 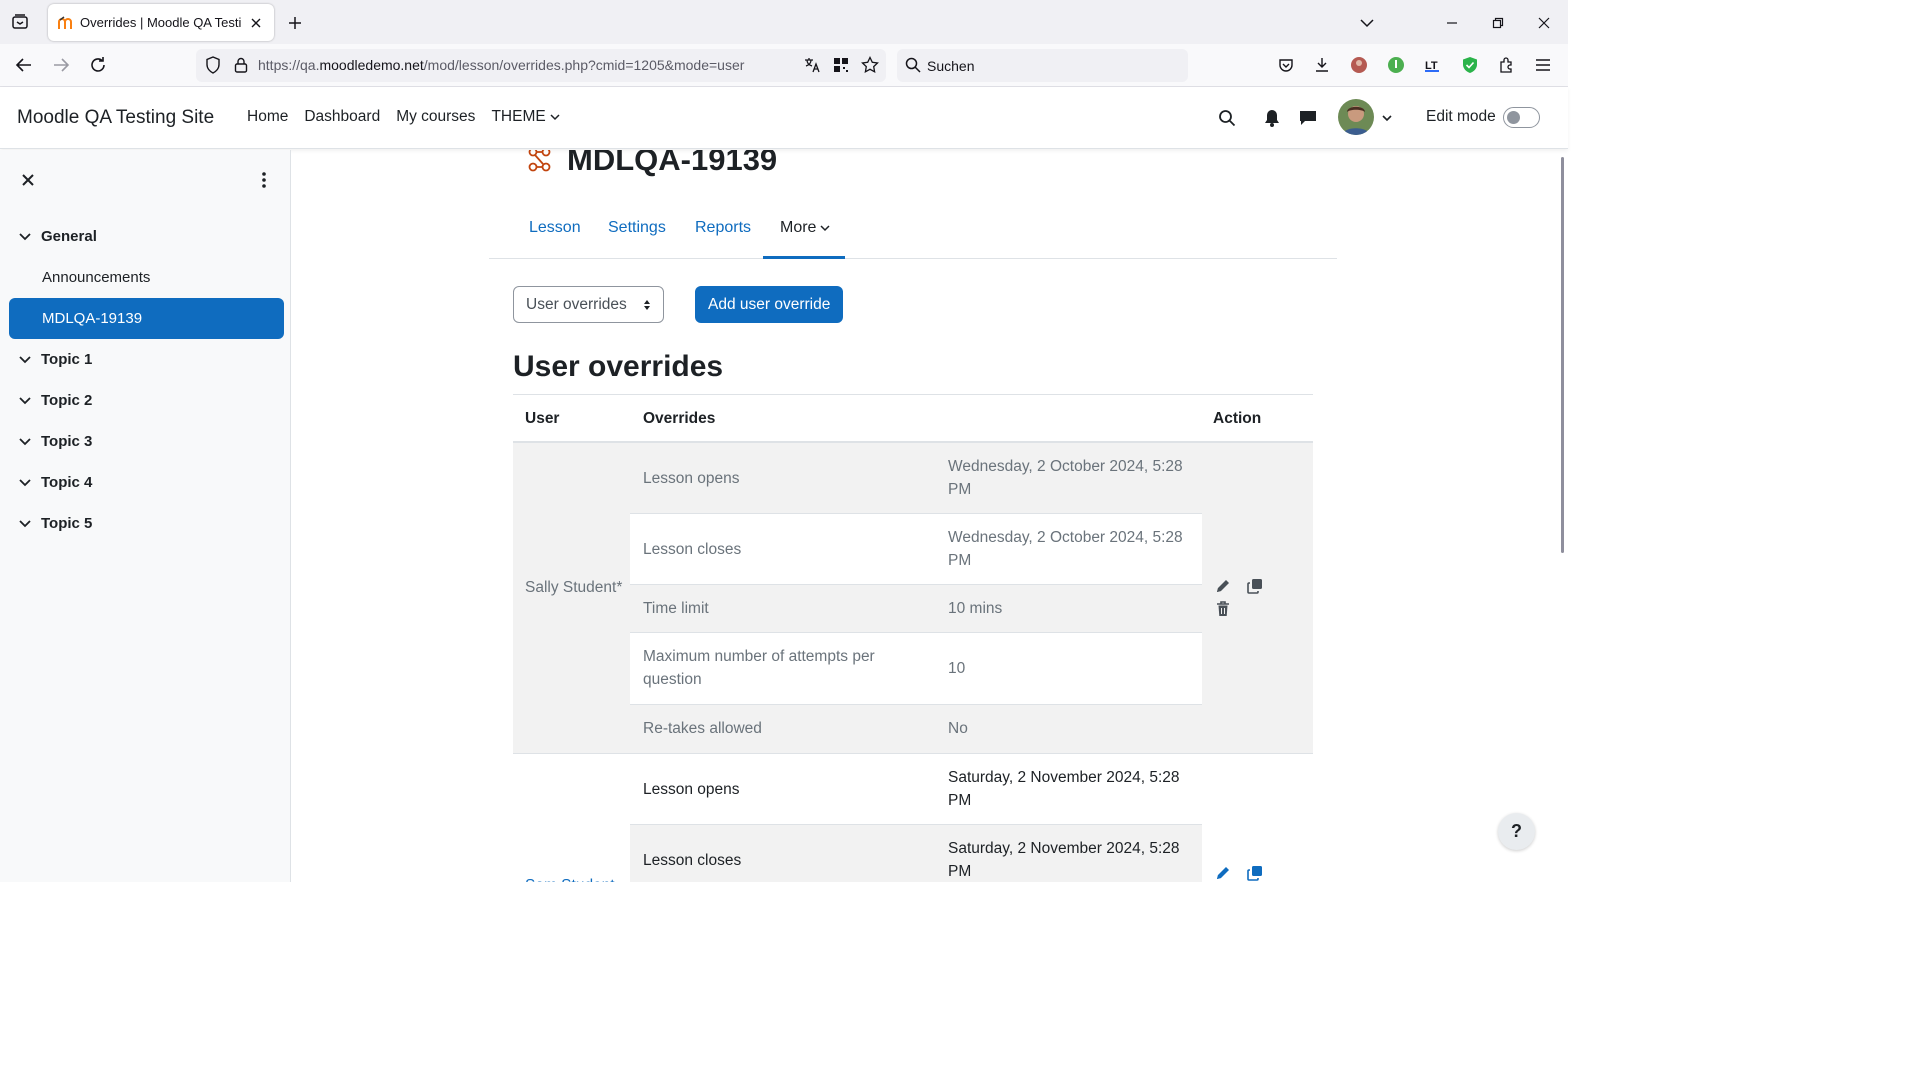 I want to click on edit-mode-toggle, so click(x=1521, y=117).